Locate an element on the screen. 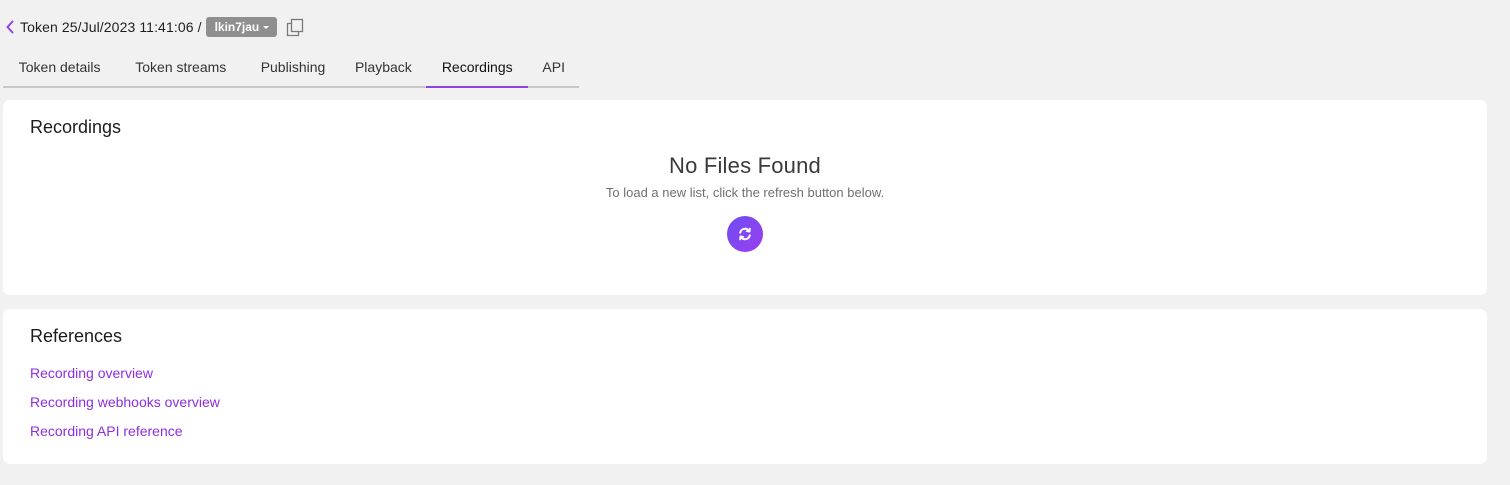 This screenshot has height=485, width=1510. chevron-left-icon is located at coordinates (10, 27).